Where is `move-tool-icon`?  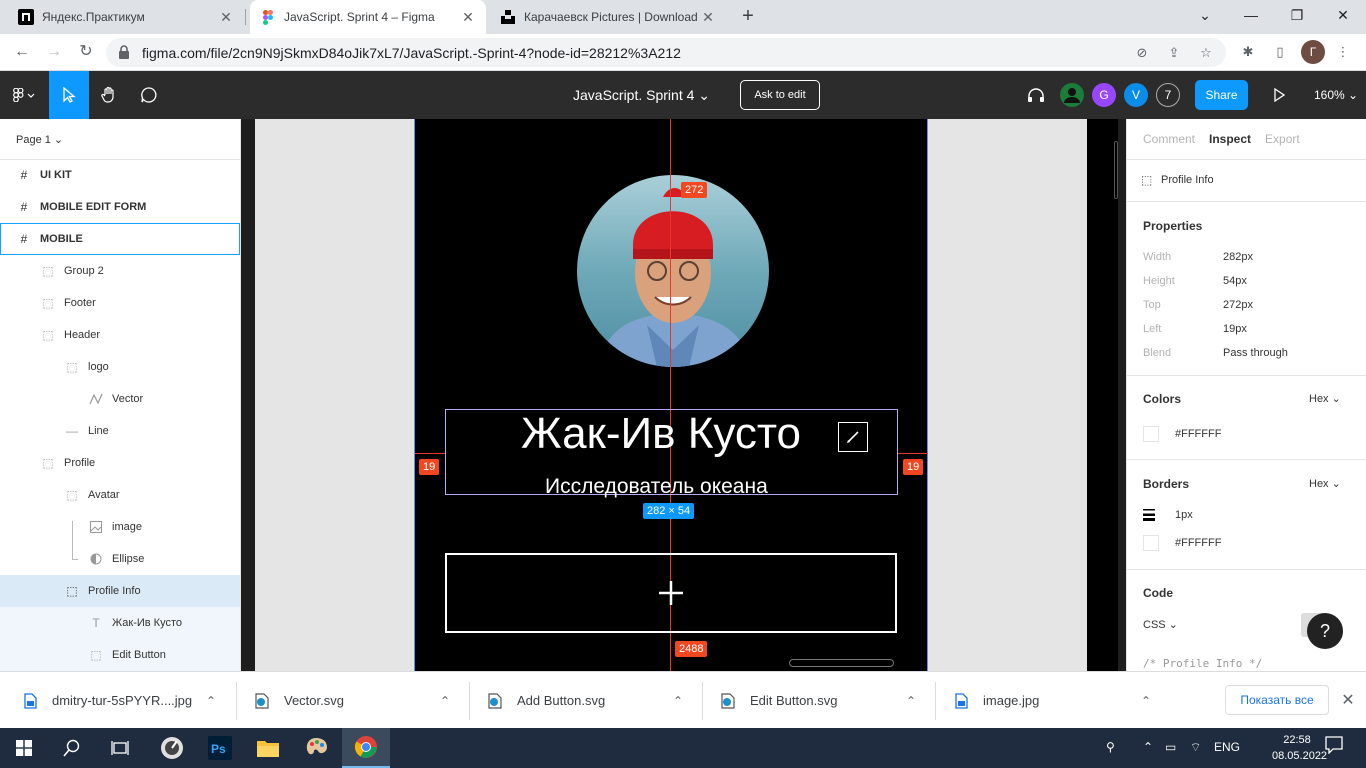 move-tool-icon is located at coordinates (69, 95).